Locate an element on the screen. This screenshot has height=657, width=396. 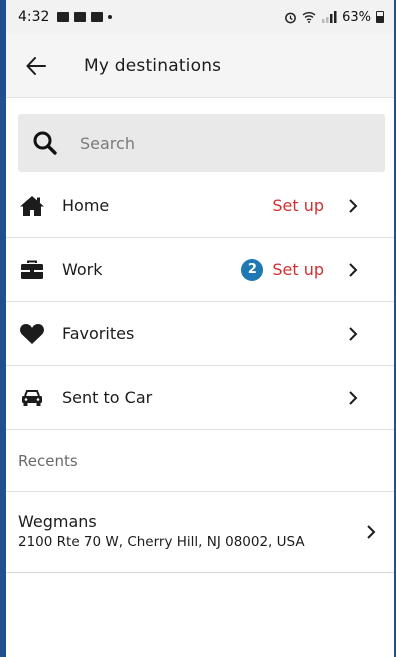
wifi-icon is located at coordinates (309, 17).